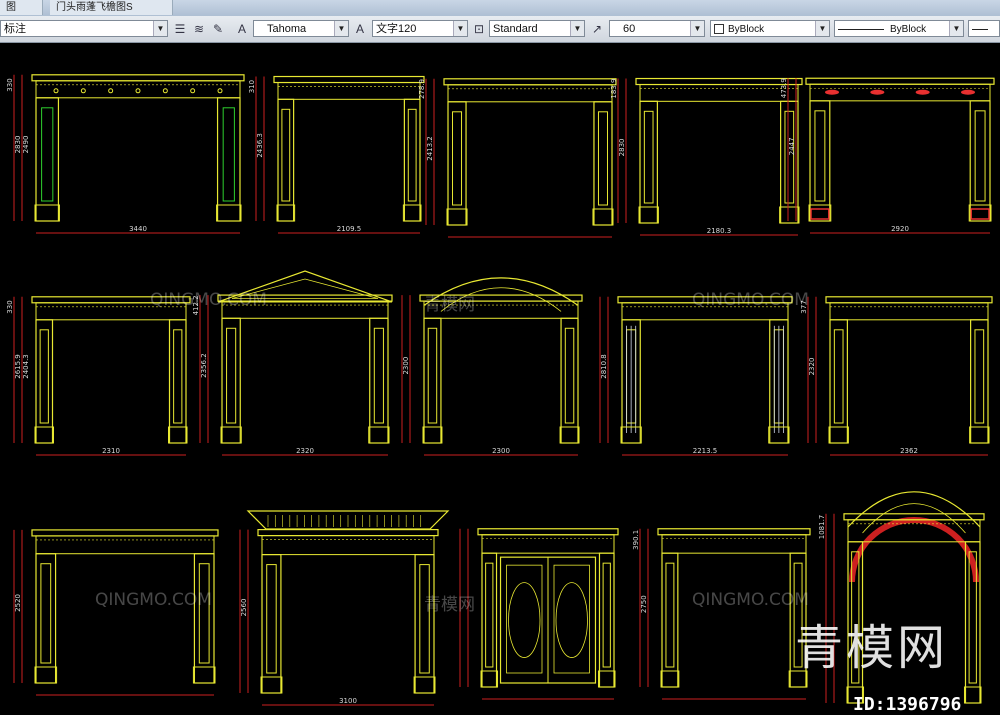 The image size is (1000, 715). Describe the element at coordinates (719, 29) in the screenshot. I see `color-swatch` at that location.